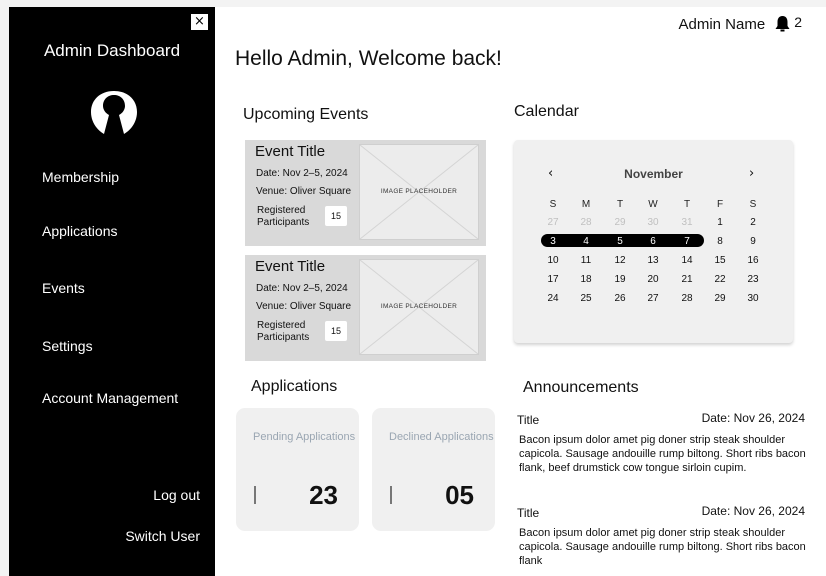  What do you see at coordinates (63, 288) in the screenshot?
I see `nav-item-events: Events` at bounding box center [63, 288].